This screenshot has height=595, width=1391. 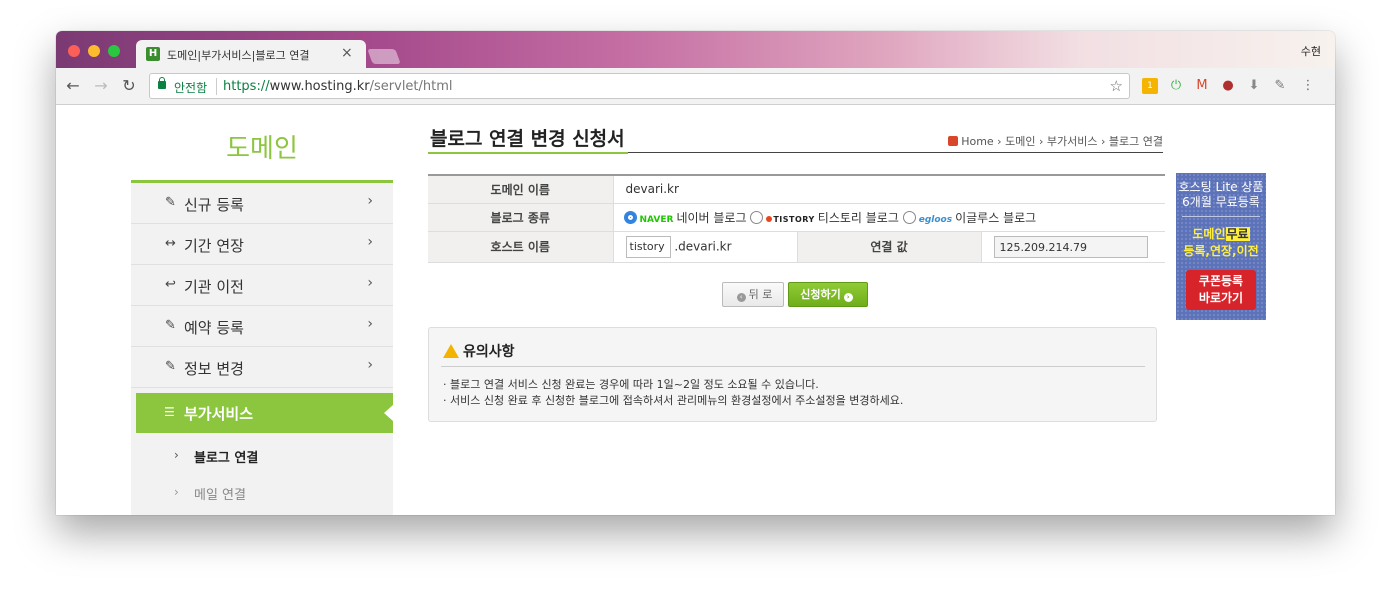 I want to click on tab-close-icon: ×, so click(x=347, y=53).